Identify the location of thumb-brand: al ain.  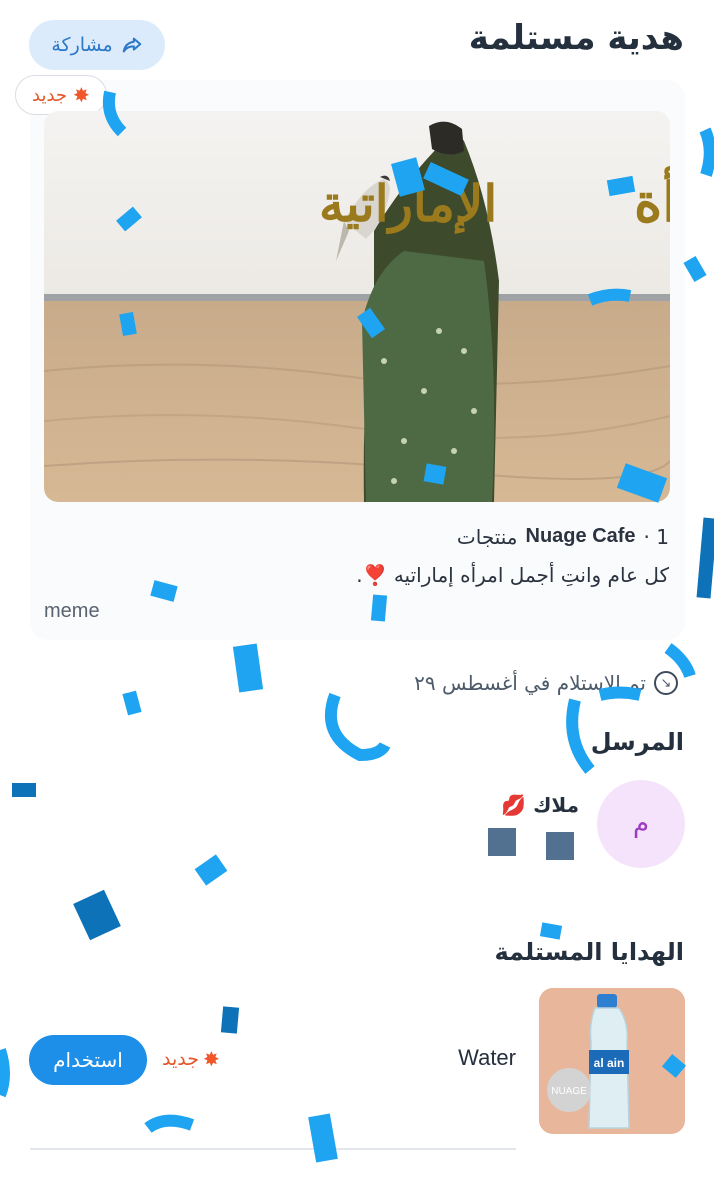
(609, 1063).